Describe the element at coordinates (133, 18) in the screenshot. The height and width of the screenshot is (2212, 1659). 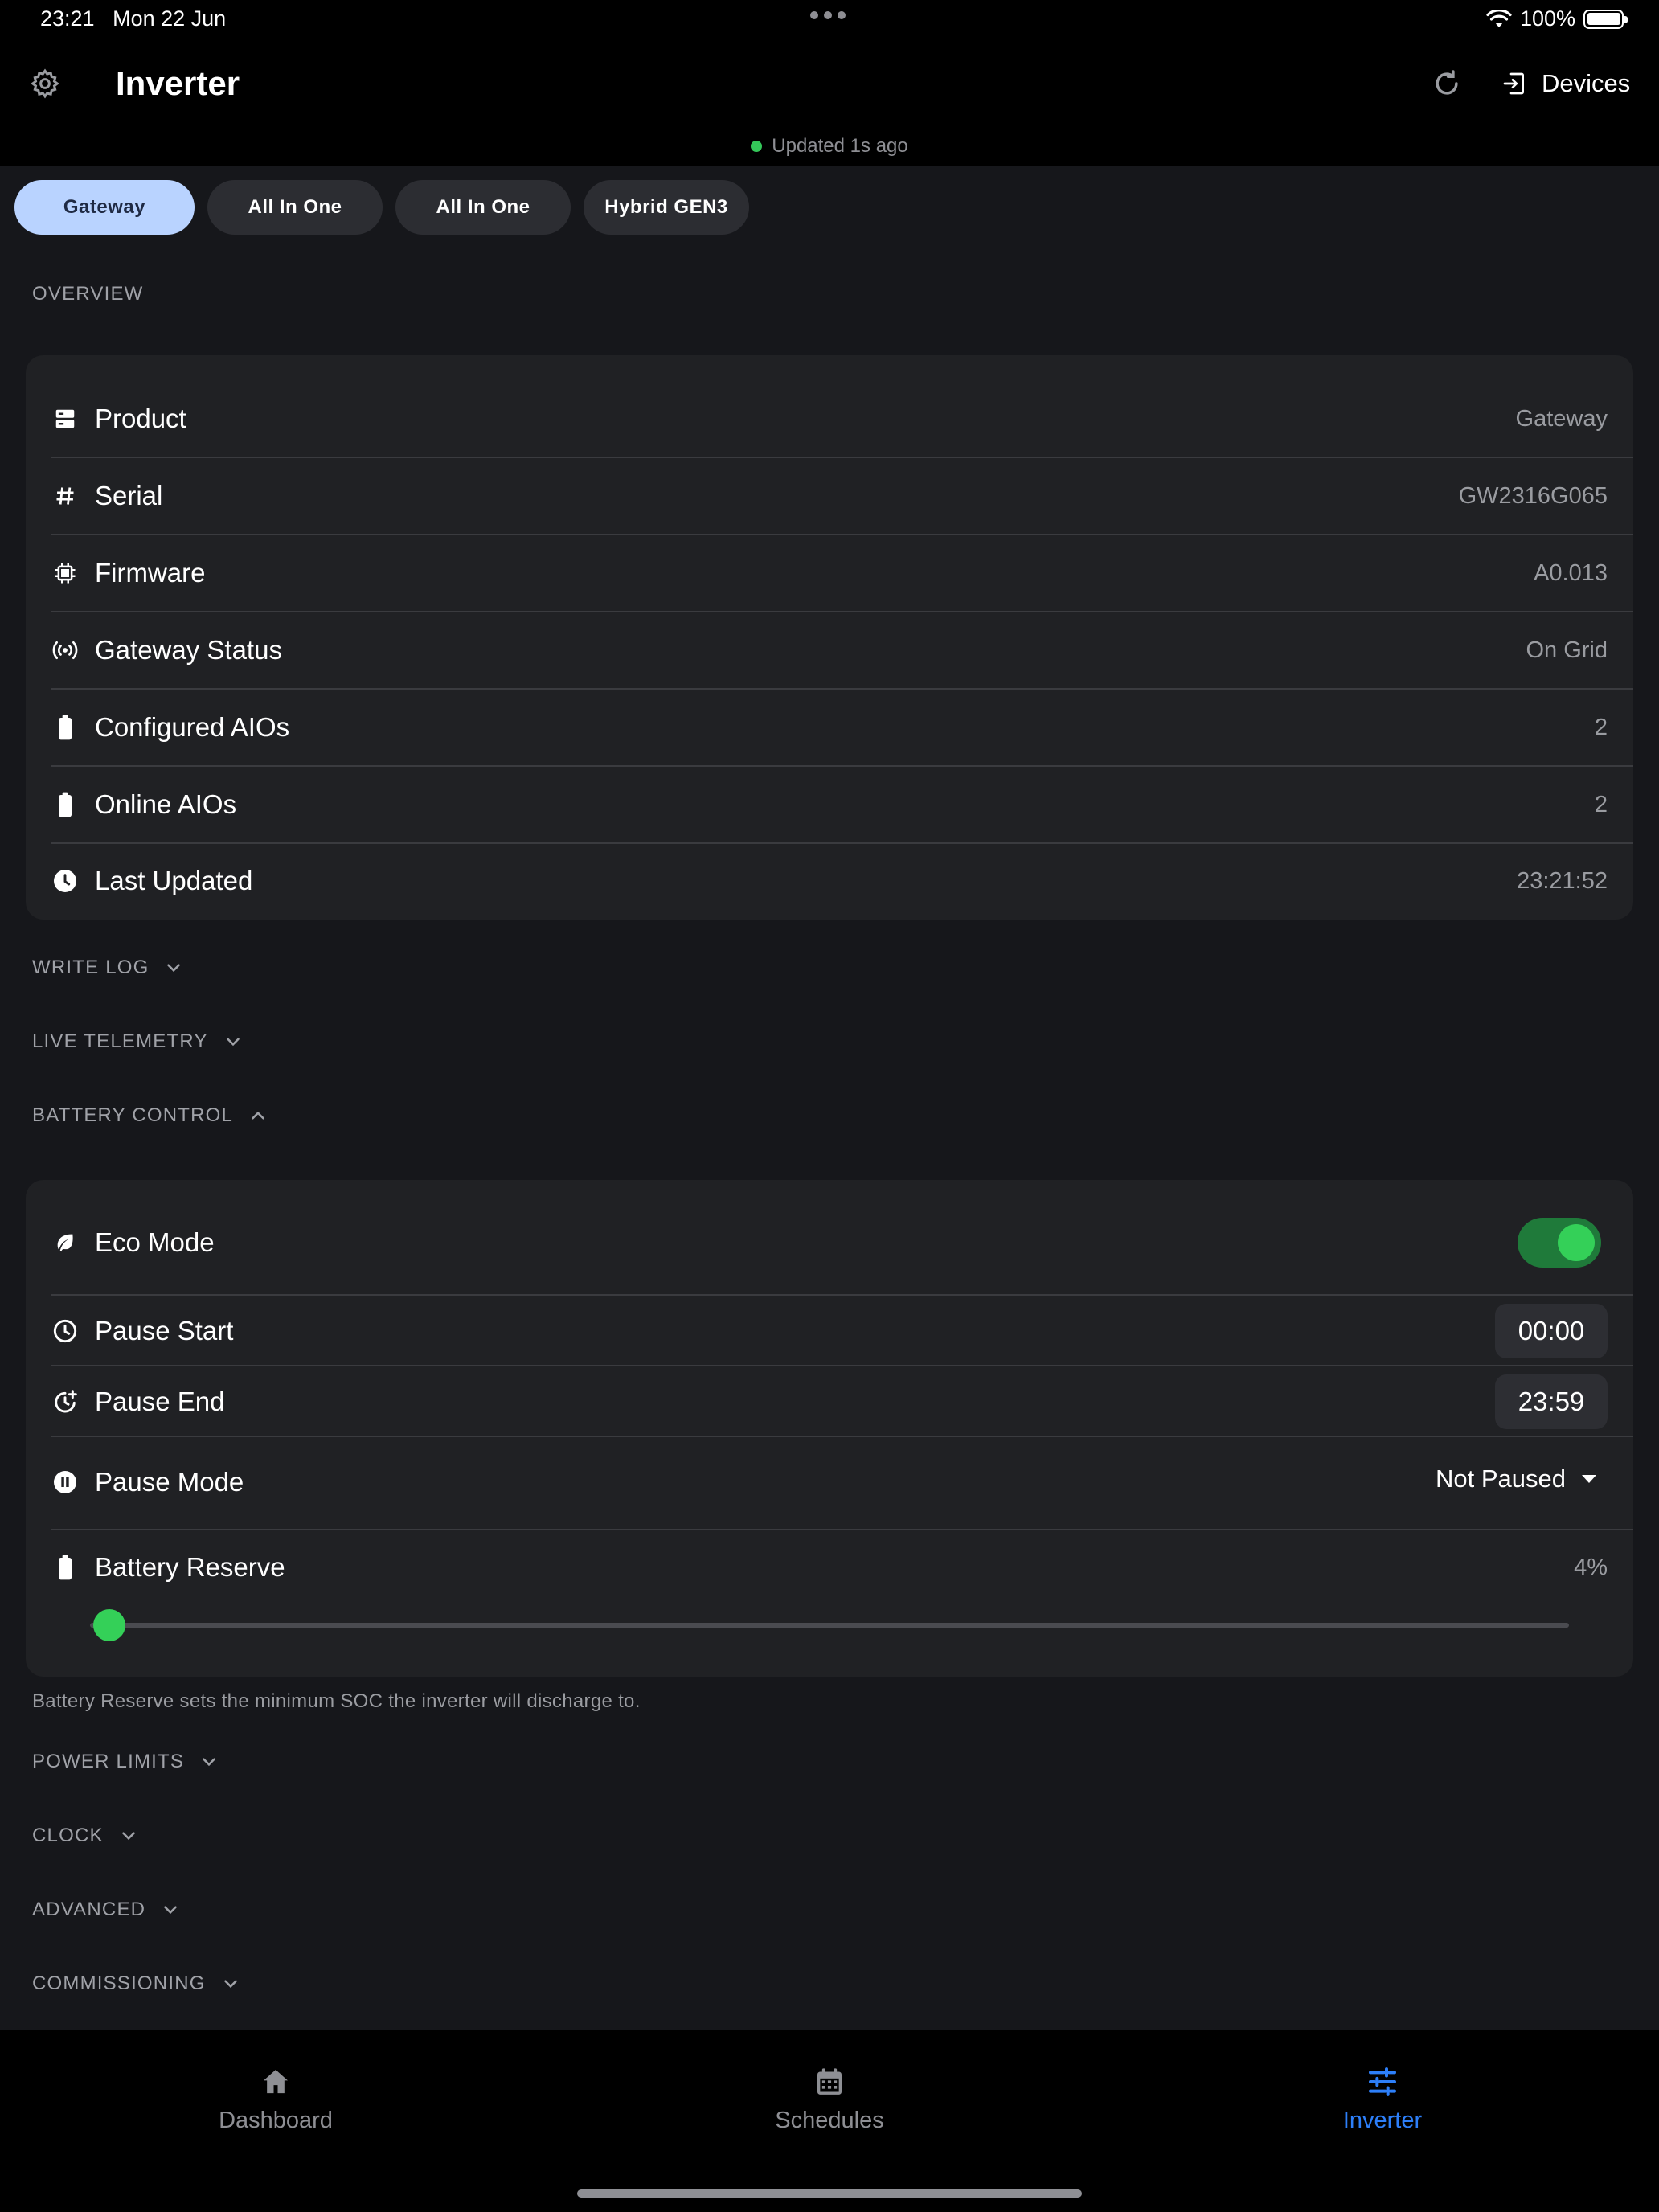
I see `status-time: 23:21 Mon 22 Jun` at that location.